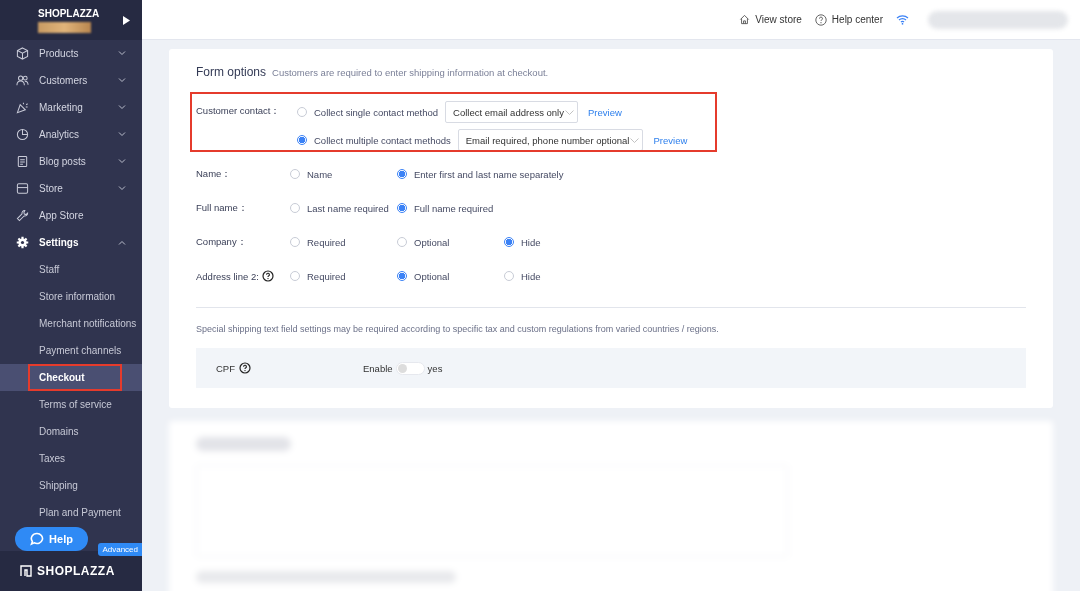 The height and width of the screenshot is (591, 1080). What do you see at coordinates (59, 134) in the screenshot?
I see `nav-label: Analytics` at bounding box center [59, 134].